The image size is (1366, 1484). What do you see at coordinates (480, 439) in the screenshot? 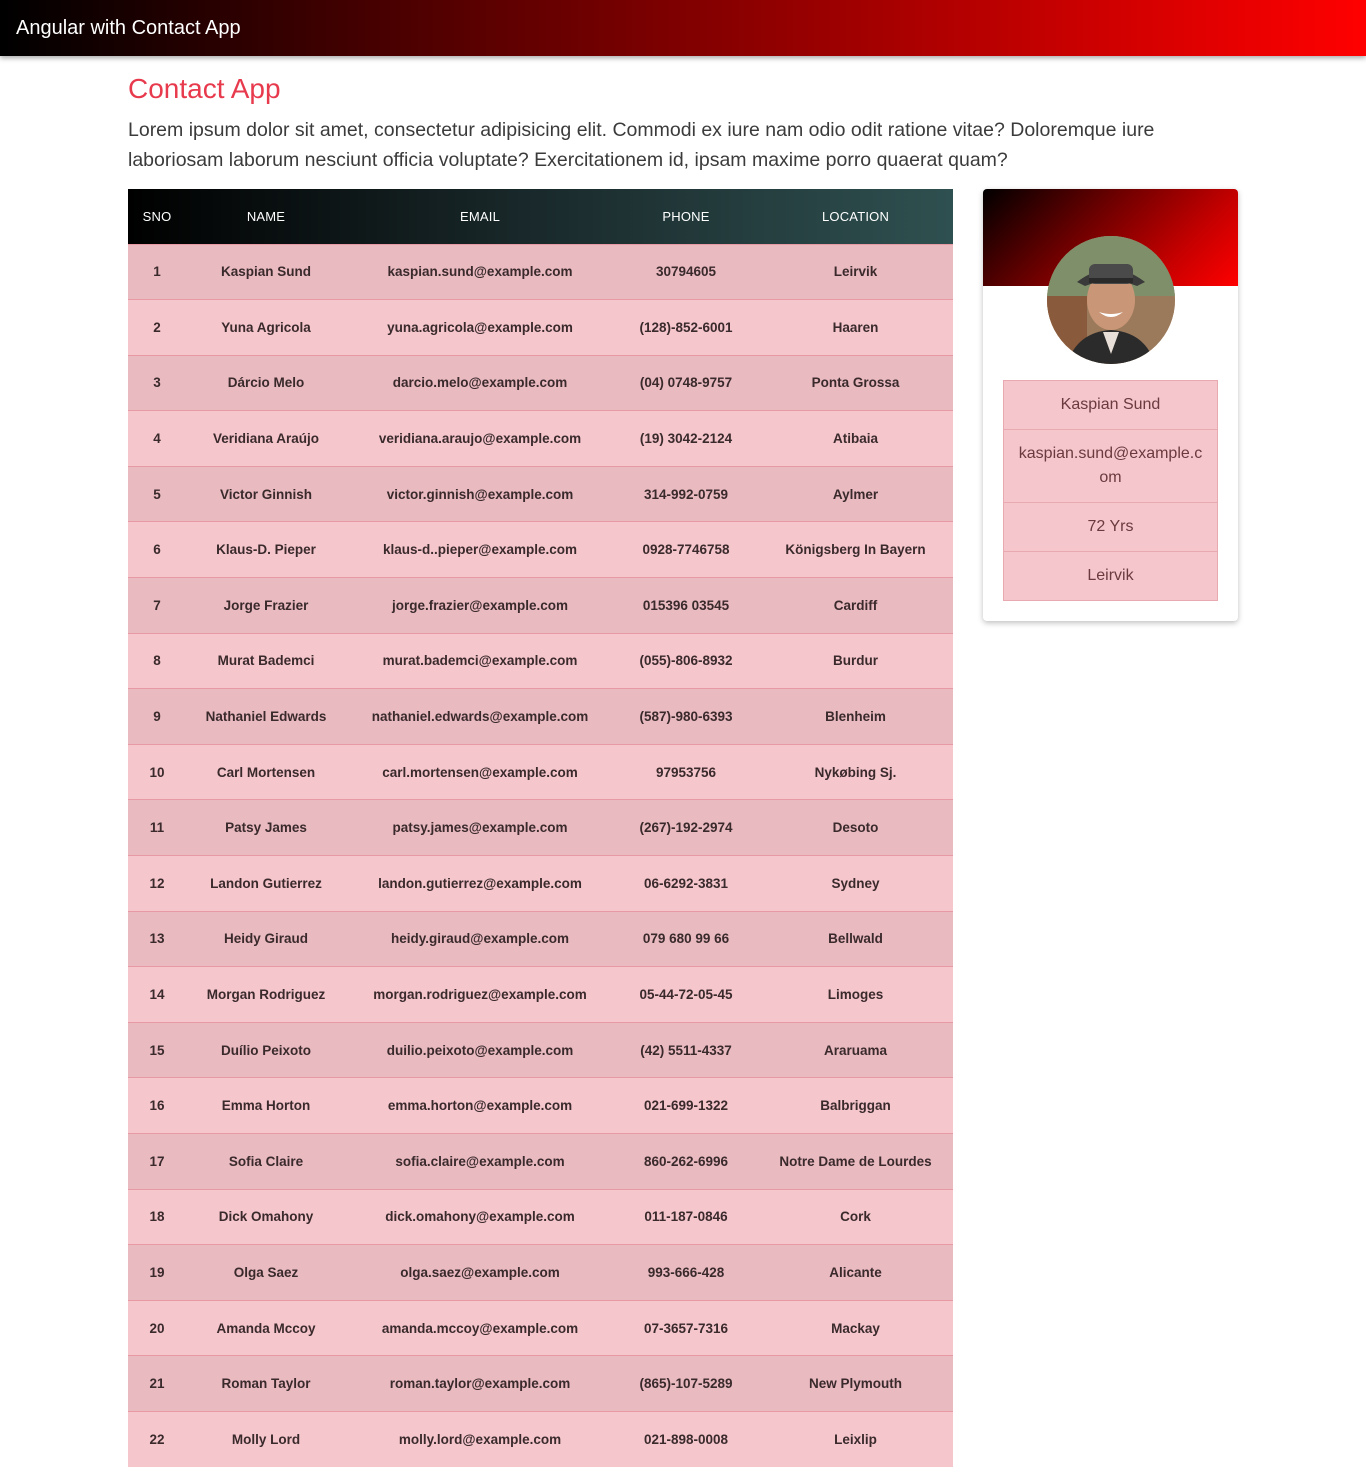
I see `cell-email: veridiana.araujo@example.com` at bounding box center [480, 439].